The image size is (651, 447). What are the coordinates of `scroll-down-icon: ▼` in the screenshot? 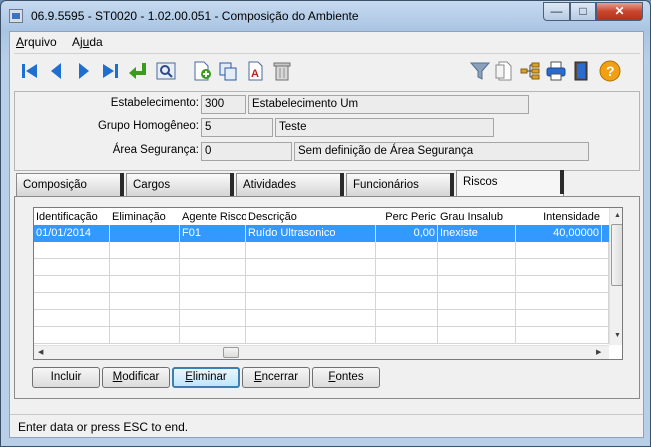 It's located at (617, 335).